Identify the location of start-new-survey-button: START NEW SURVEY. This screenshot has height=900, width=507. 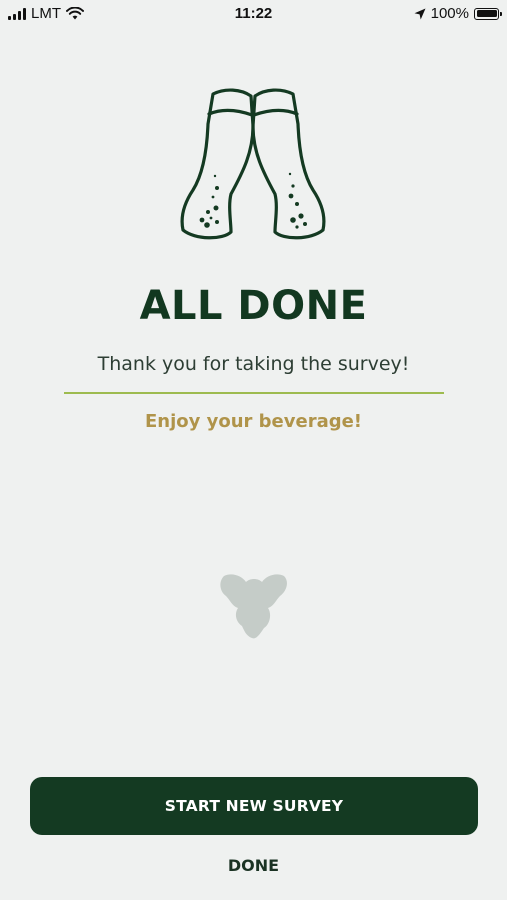
(254, 806).